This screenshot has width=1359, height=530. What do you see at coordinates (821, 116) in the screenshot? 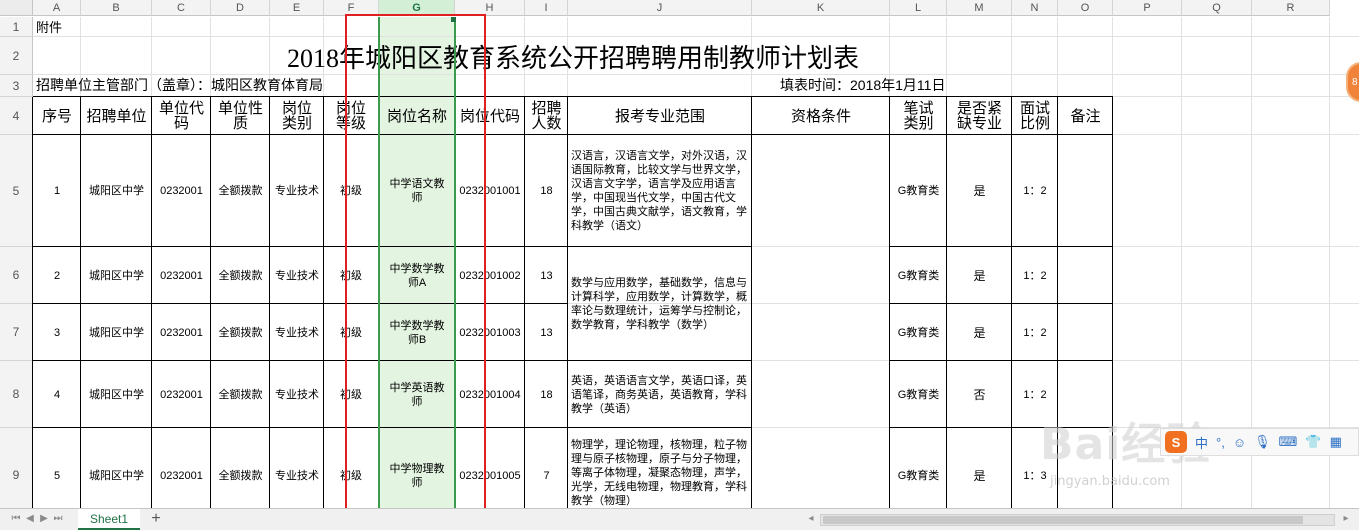
I see `header-qualification: 资格条件` at bounding box center [821, 116].